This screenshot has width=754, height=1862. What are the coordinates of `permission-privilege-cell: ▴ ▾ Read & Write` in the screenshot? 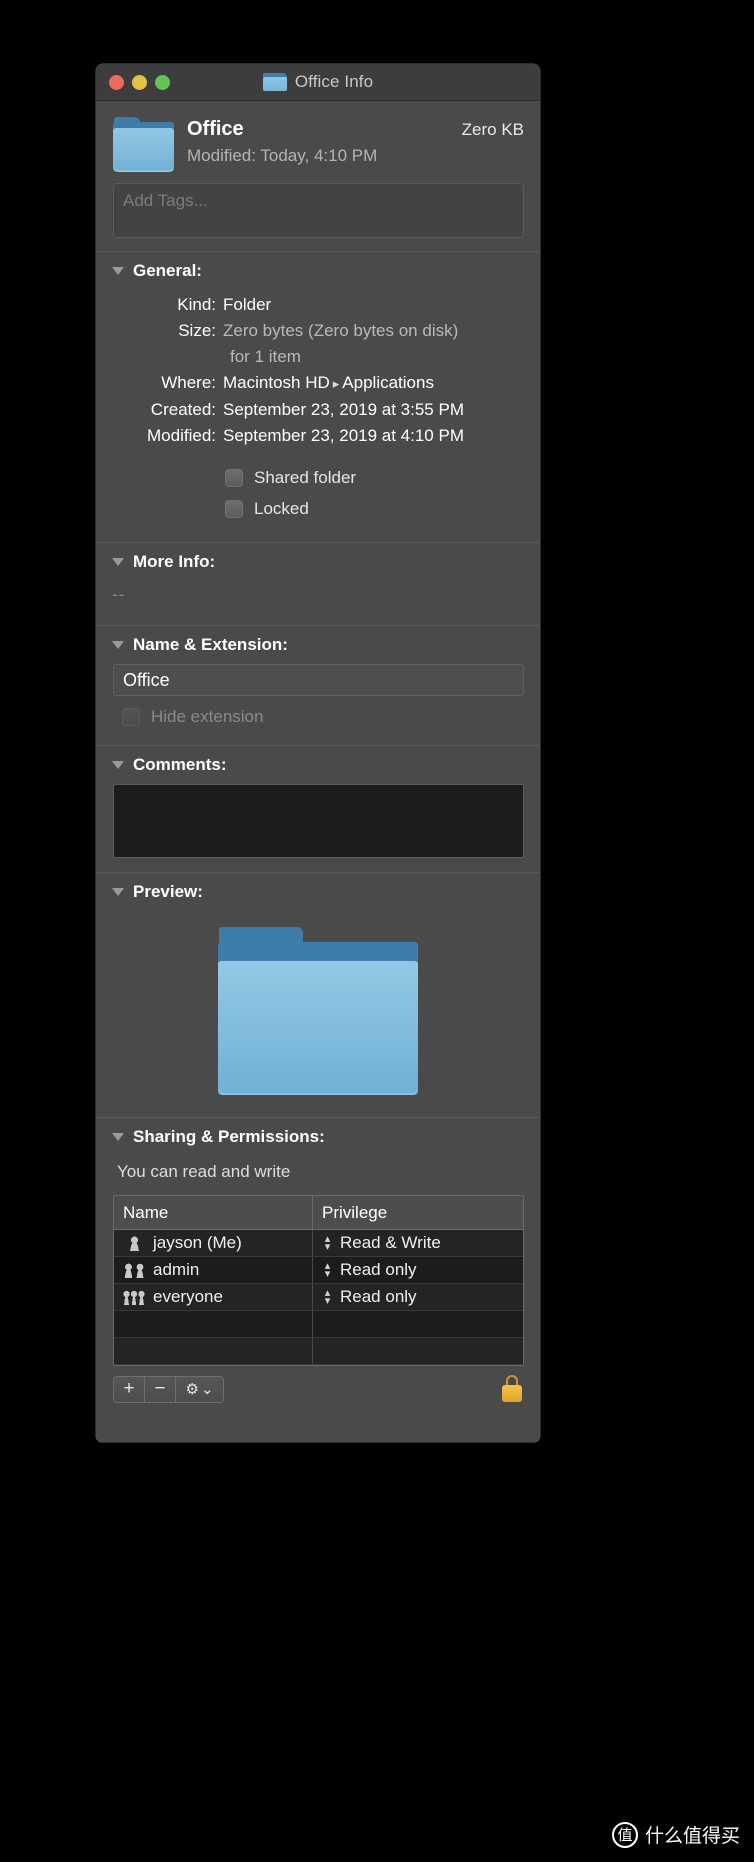 It's located at (418, 1243).